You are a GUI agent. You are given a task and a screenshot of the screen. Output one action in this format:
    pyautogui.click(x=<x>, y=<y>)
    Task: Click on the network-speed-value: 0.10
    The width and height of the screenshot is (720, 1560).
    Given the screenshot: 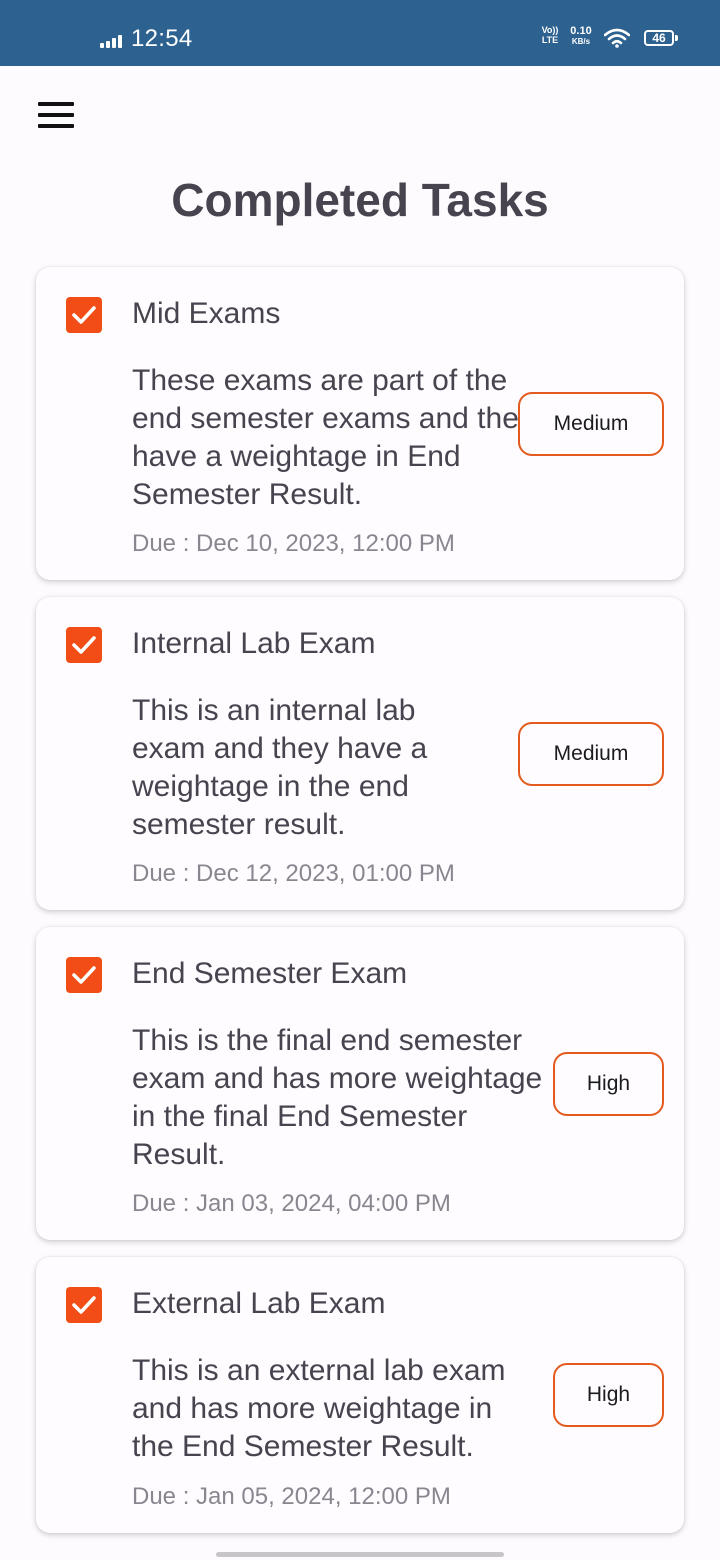 What is the action you would take?
    pyautogui.click(x=581, y=31)
    